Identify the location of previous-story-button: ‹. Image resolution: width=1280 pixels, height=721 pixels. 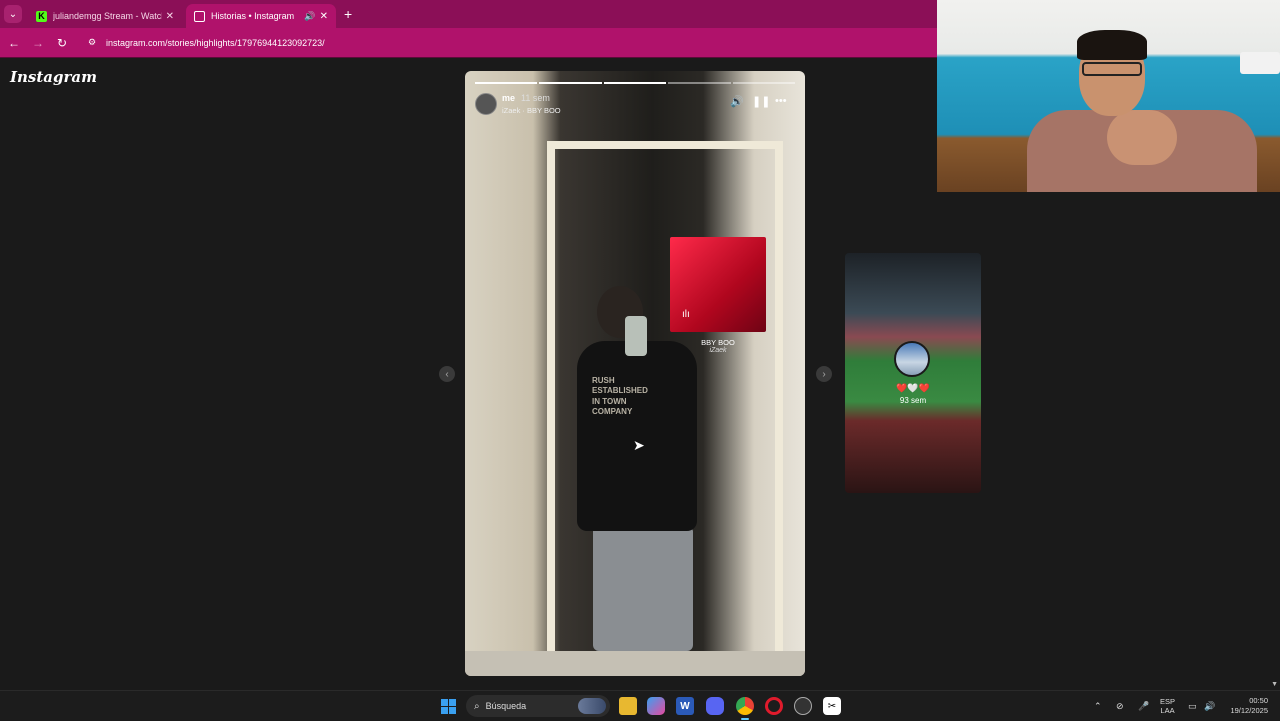
(447, 374).